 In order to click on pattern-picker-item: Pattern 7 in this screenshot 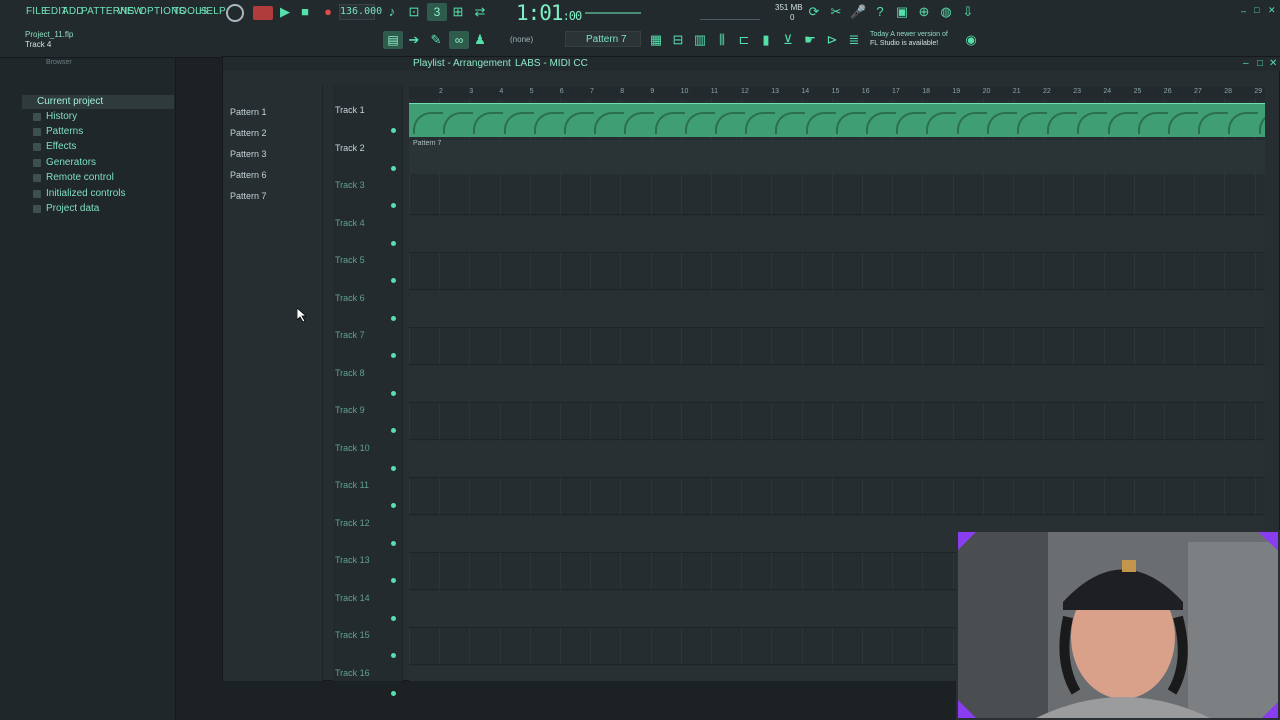, I will do `click(248, 196)`.